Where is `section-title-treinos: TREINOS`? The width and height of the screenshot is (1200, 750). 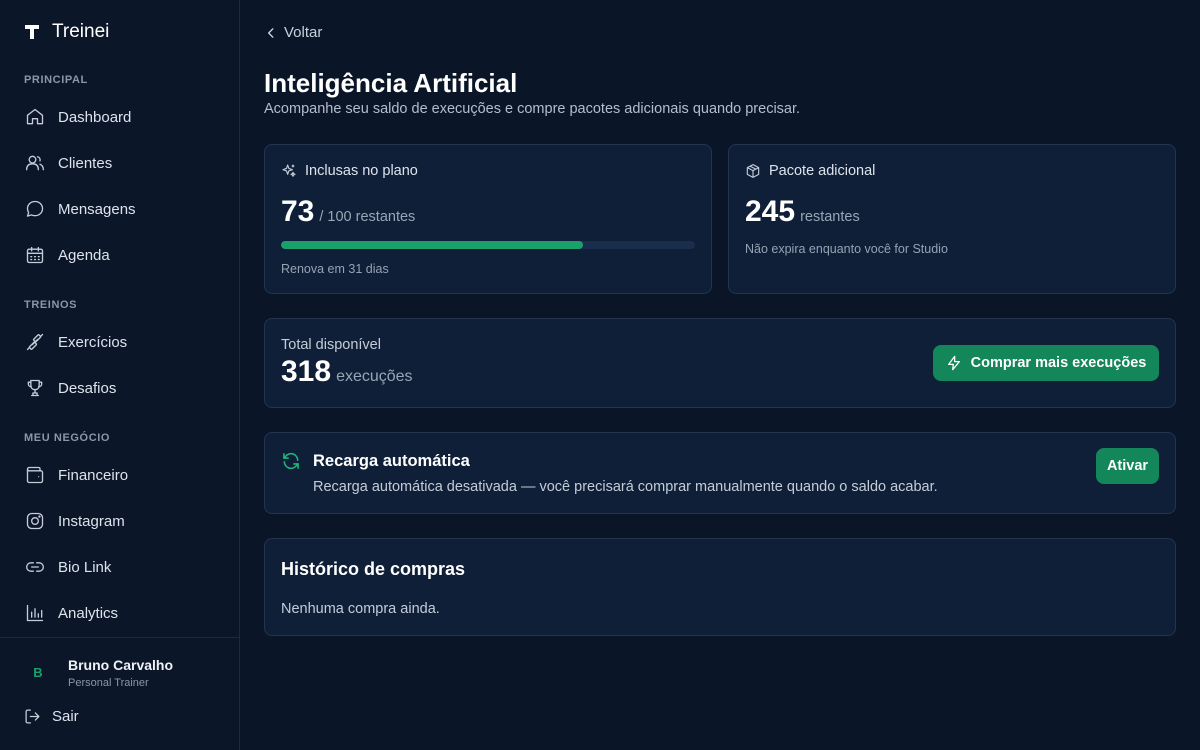
section-title-treinos: TREINOS is located at coordinates (51, 305).